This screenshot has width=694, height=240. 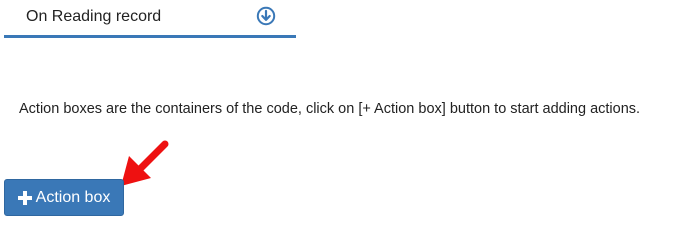 What do you see at coordinates (24, 197) in the screenshot?
I see `plus-icon` at bounding box center [24, 197].